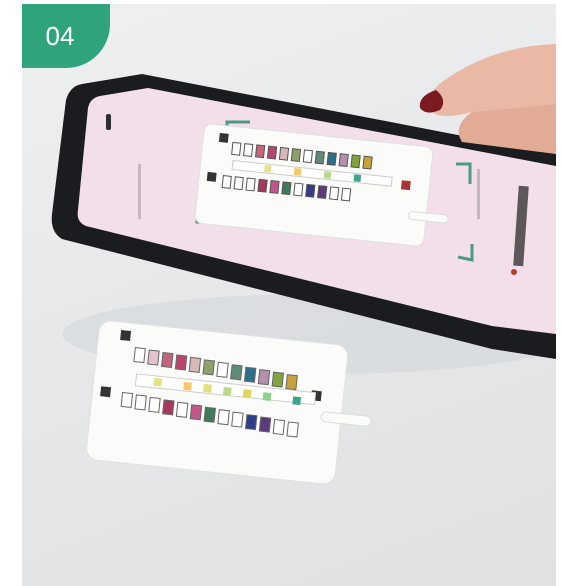 The width and height of the screenshot is (562, 586). Describe the element at coordinates (229, 402) in the screenshot. I see `test-card` at that location.